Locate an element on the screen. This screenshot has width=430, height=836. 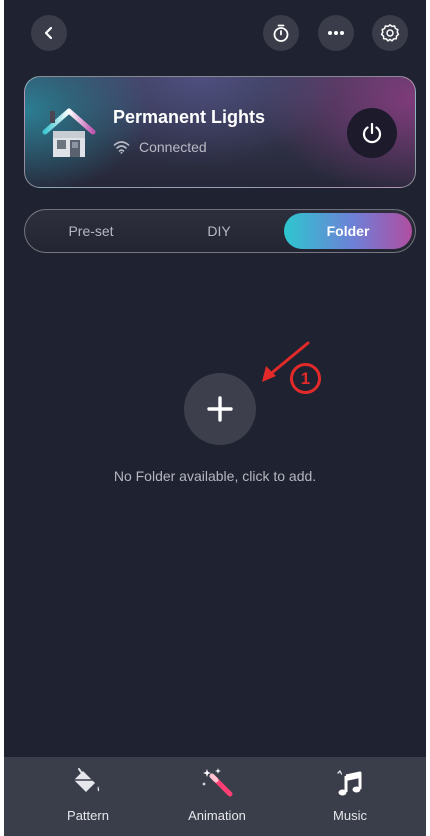
connection-status-text: Connected is located at coordinates (173, 147).